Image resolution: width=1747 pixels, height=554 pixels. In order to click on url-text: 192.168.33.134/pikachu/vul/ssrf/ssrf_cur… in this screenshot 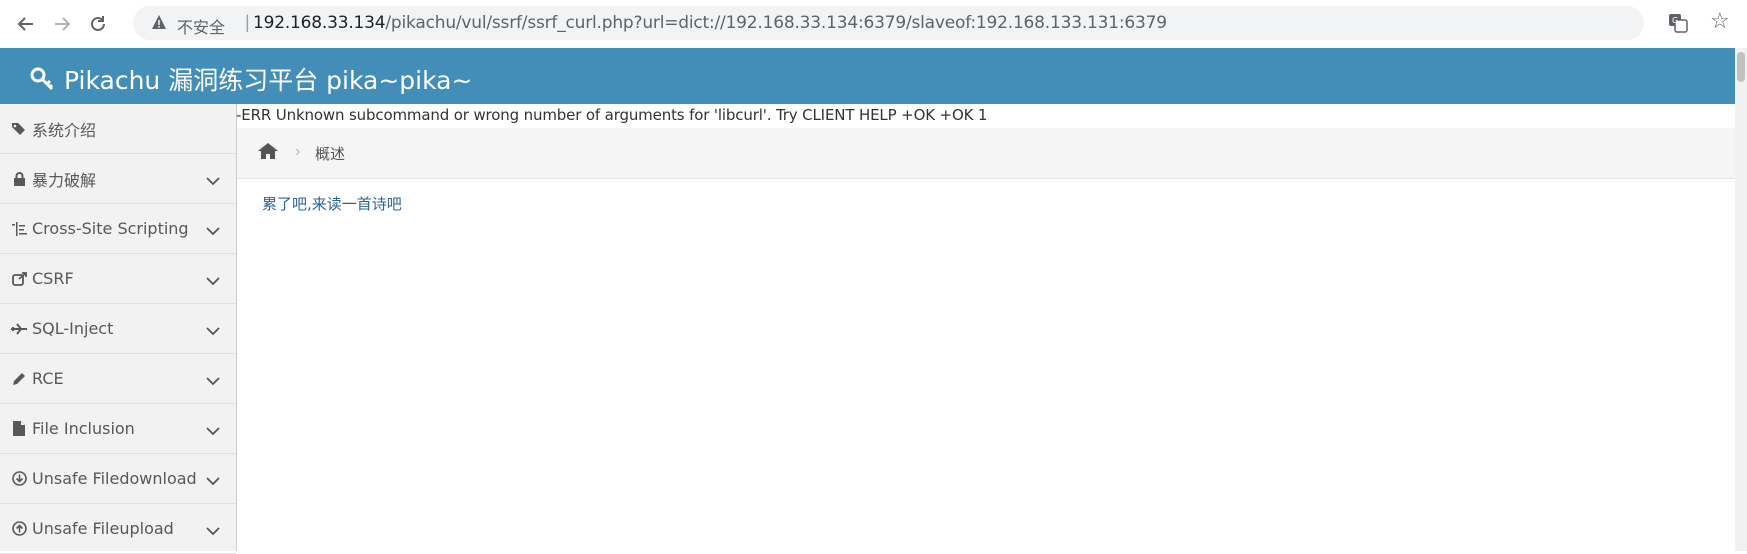, I will do `click(710, 23)`.